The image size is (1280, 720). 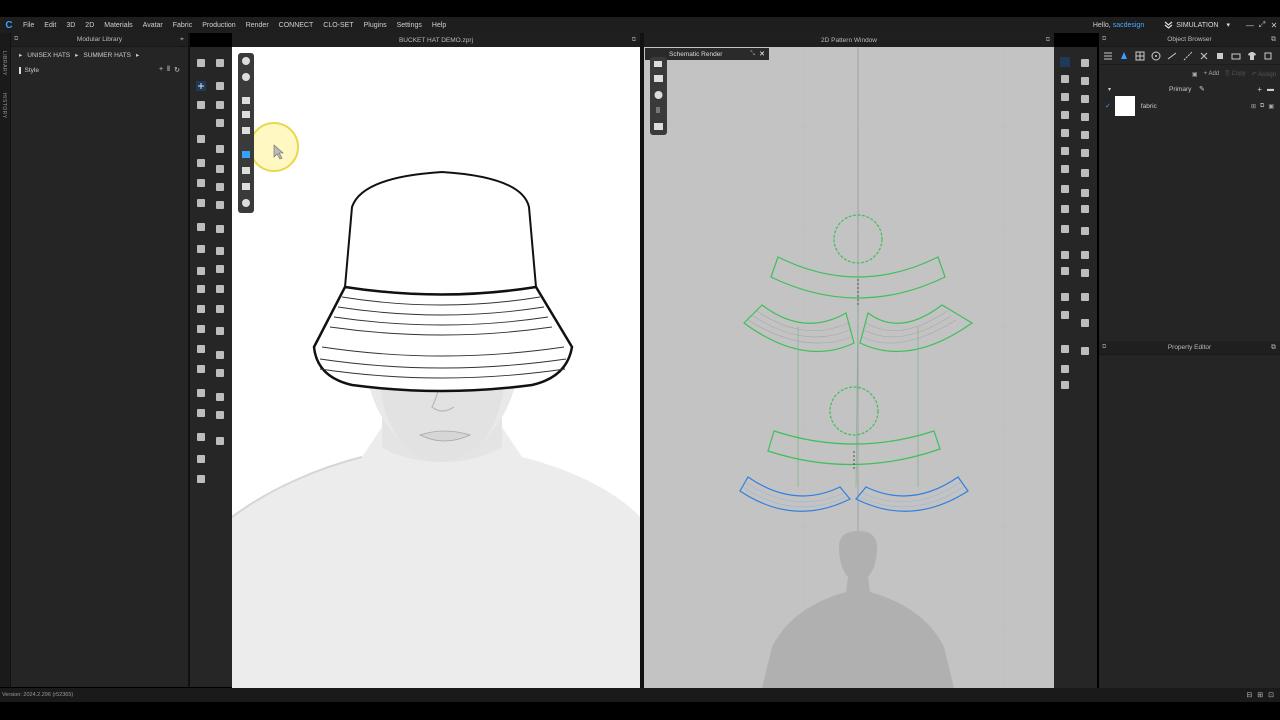 I want to click on trim-tab-icon, so click(x=1140, y=56).